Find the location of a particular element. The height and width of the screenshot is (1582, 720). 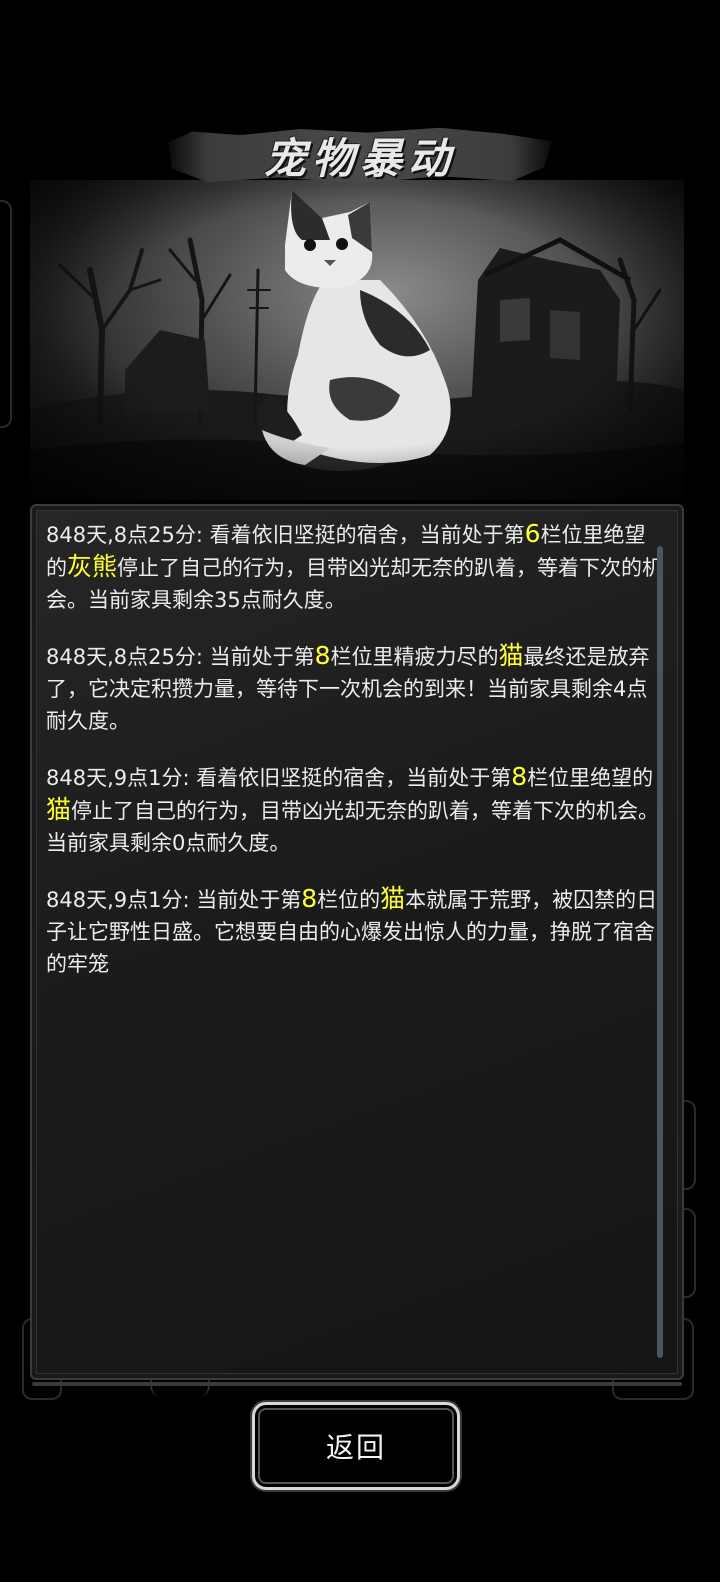

log-entry-text: 848天,8点25分: 看着依旧坚挺的宿舍，当前处于第 is located at coordinates (285, 535).